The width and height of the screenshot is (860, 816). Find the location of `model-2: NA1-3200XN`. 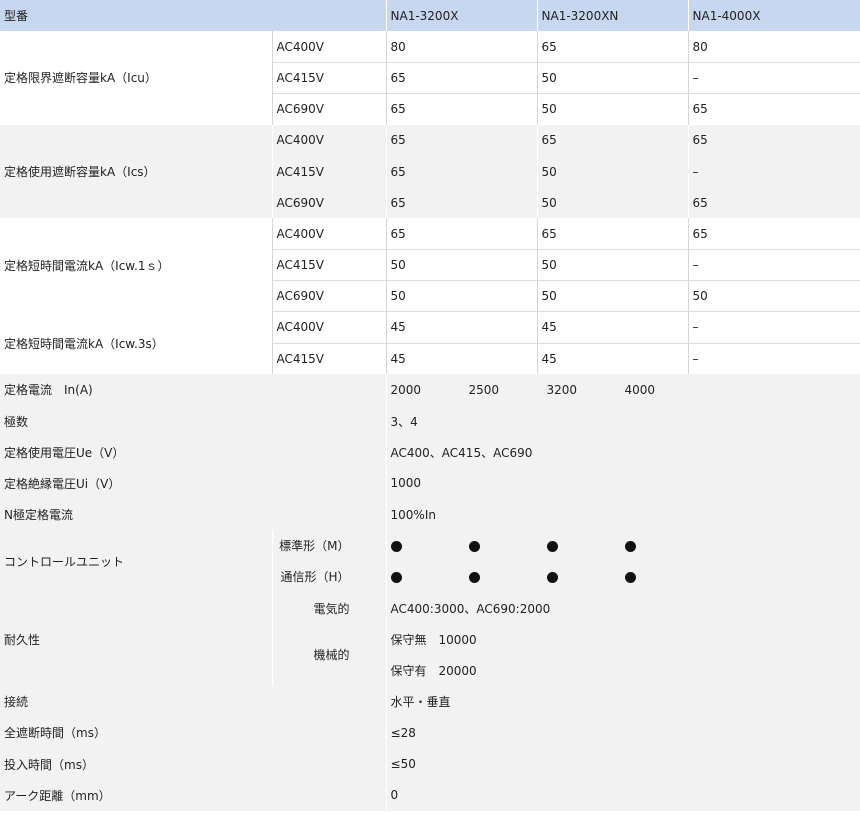

model-2: NA1-3200XN is located at coordinates (613, 16).